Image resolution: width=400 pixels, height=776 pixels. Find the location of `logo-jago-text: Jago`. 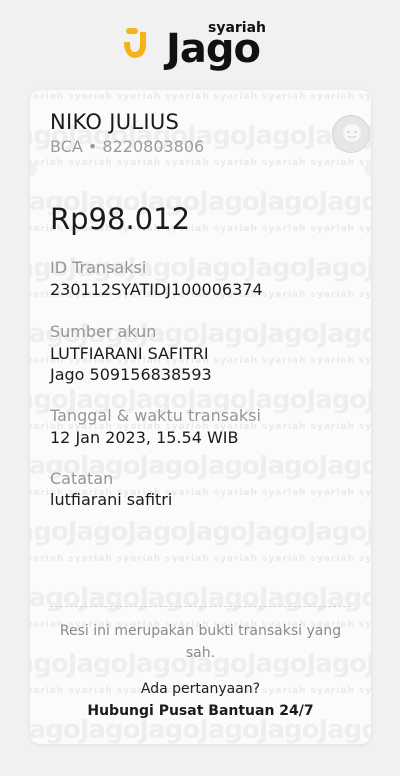

logo-jago-text: Jago is located at coordinates (213, 49).